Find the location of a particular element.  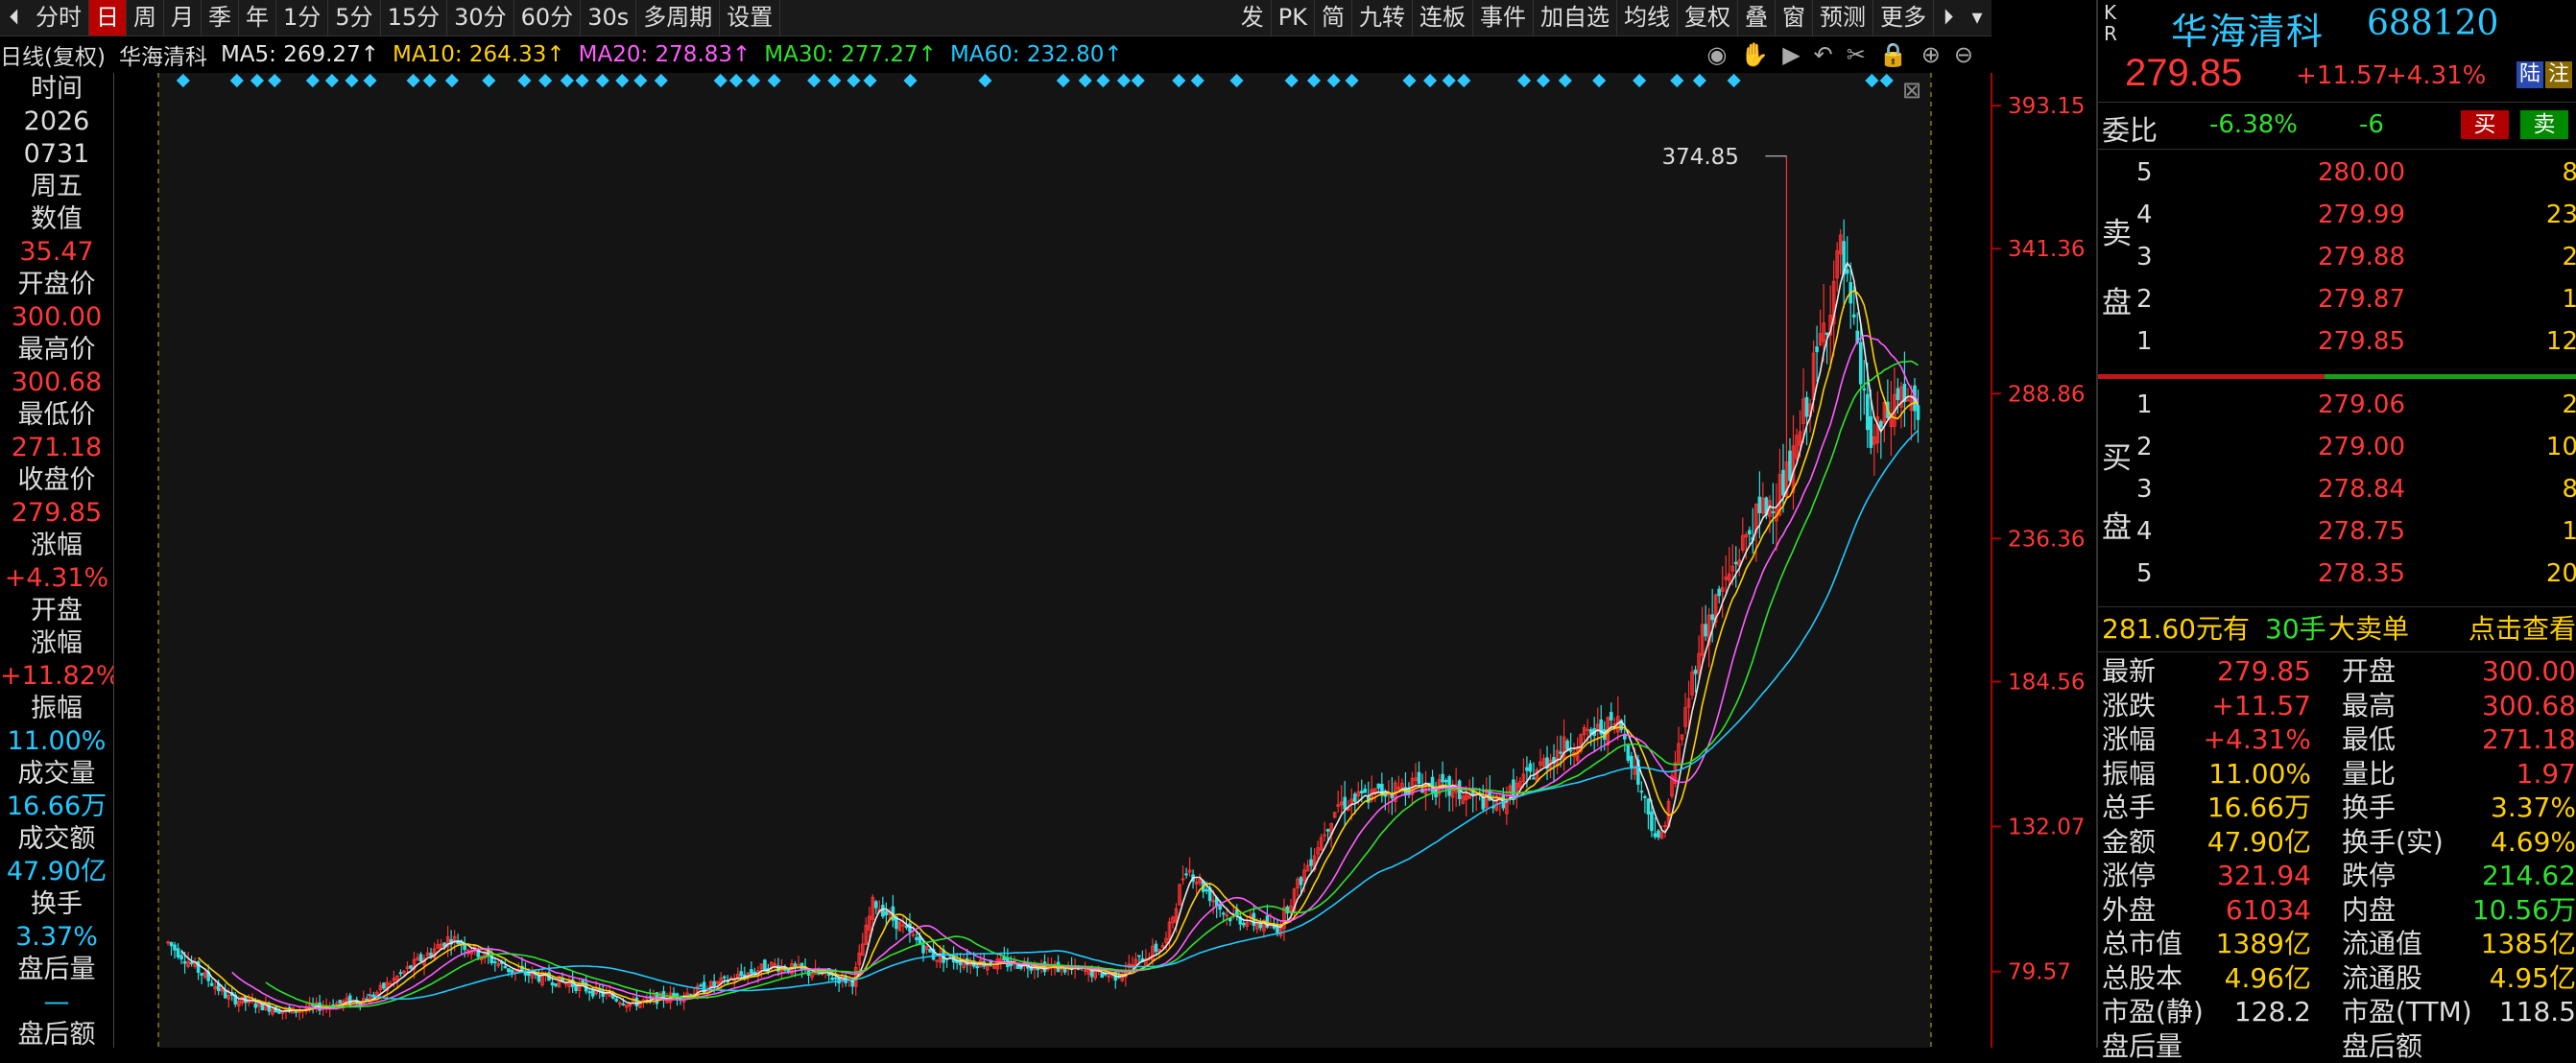

eye-icon: ◉ is located at coordinates (1716, 55).